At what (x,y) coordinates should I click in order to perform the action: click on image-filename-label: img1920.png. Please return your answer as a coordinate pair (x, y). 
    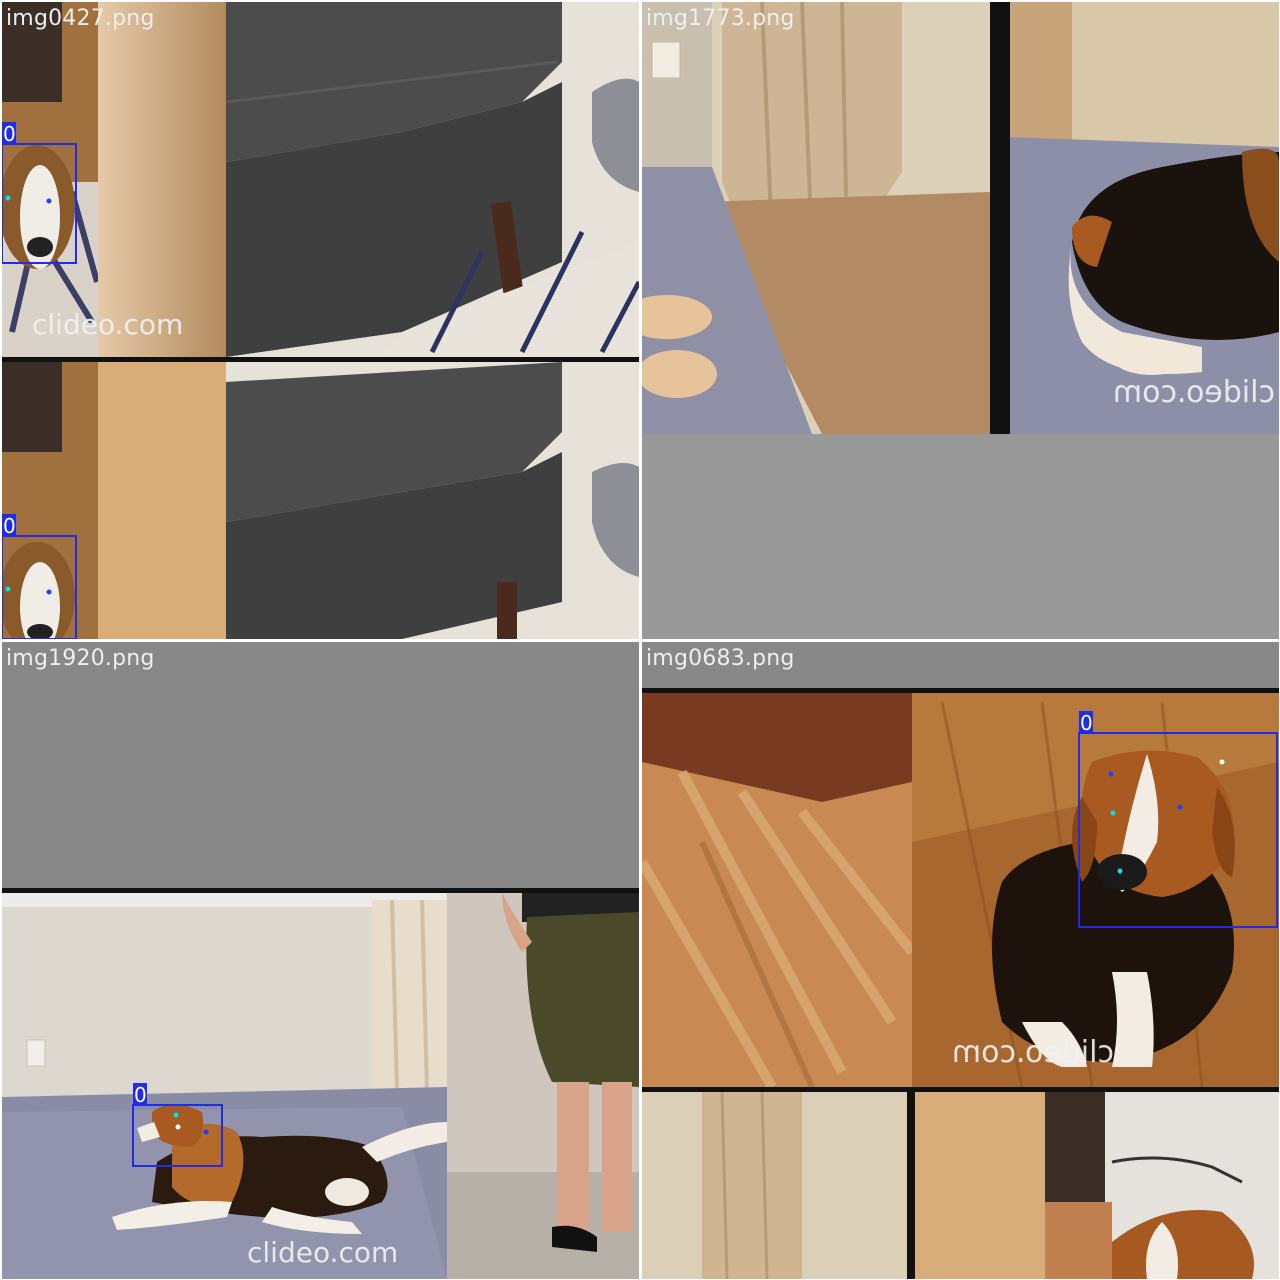
    Looking at the image, I should click on (80, 658).